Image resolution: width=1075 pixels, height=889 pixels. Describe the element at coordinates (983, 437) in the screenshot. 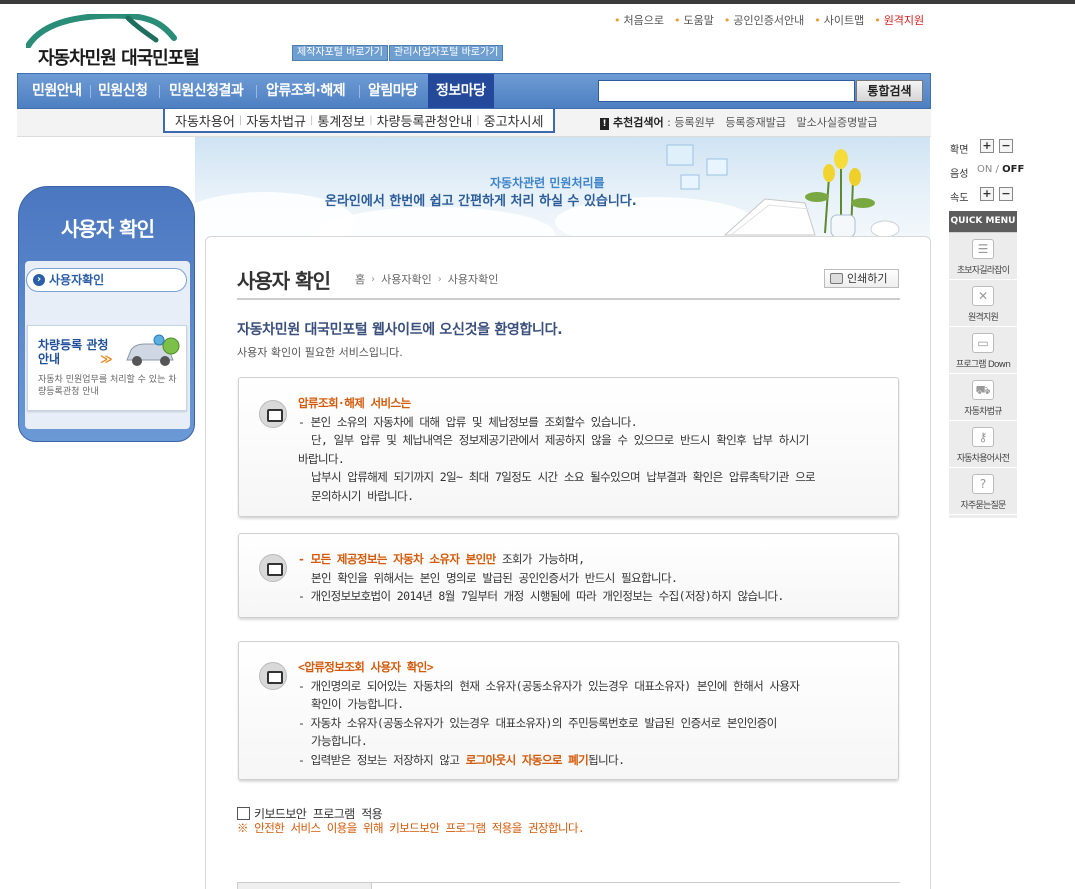

I see `key-icon: ⚷` at that location.